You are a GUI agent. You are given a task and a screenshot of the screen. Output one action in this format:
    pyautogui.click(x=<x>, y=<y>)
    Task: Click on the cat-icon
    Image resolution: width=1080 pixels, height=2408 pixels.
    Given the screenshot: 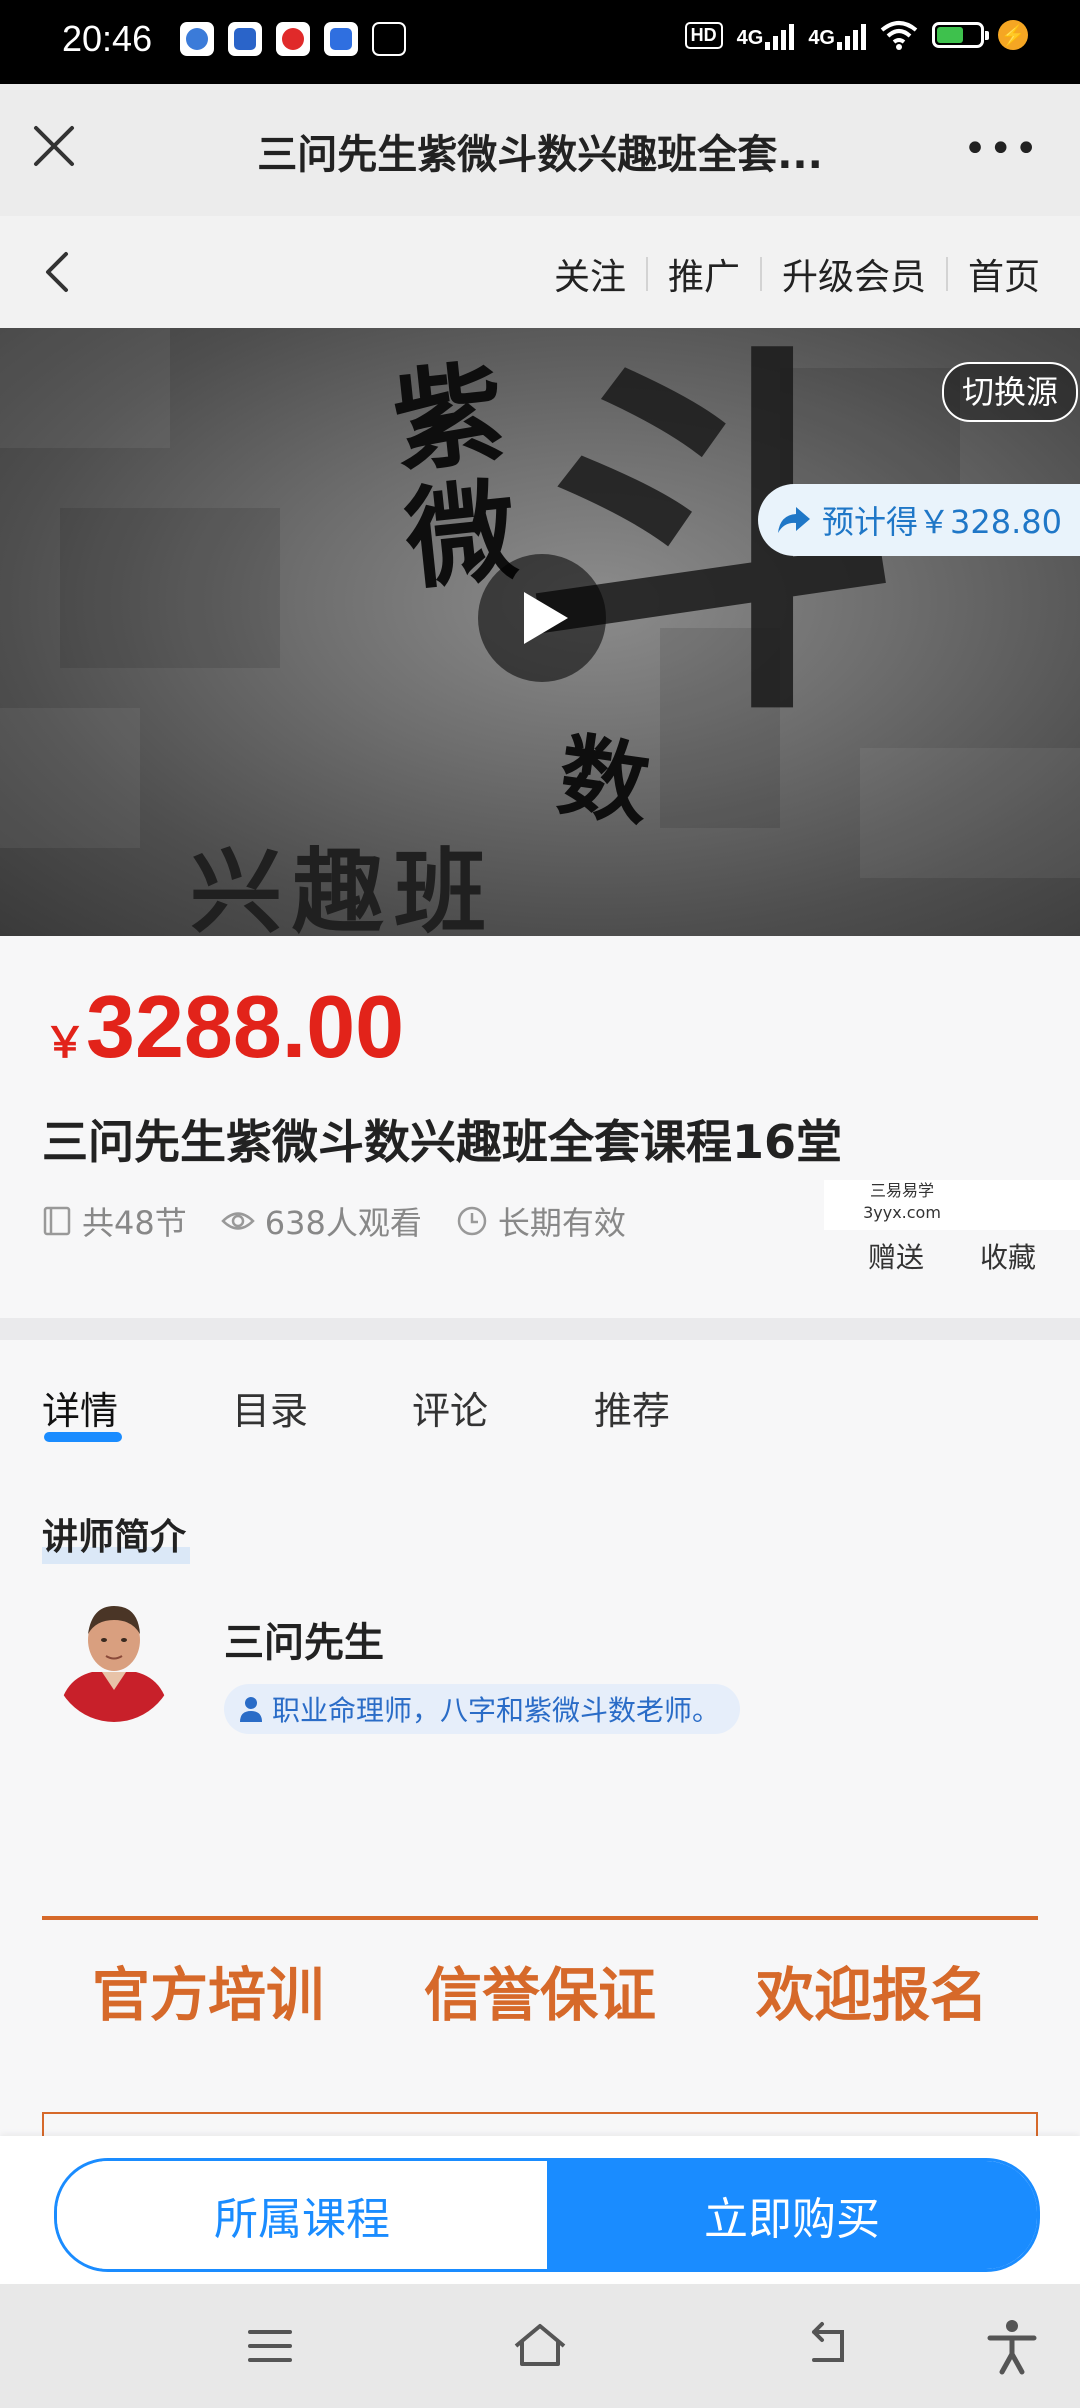 What is the action you would take?
    pyautogui.click(x=389, y=39)
    